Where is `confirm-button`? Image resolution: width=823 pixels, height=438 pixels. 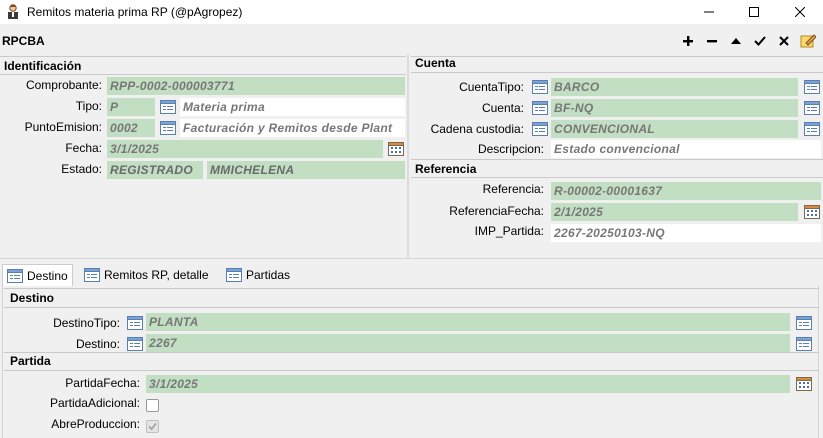 confirm-button is located at coordinates (760, 41).